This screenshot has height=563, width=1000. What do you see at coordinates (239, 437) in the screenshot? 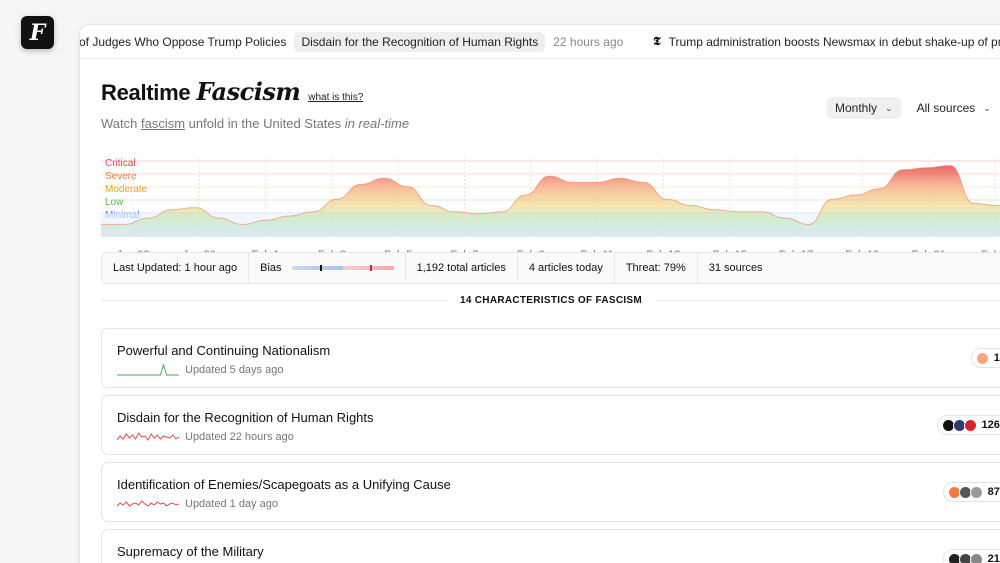
I see `updated-time: Updated 22 hours ago` at bounding box center [239, 437].